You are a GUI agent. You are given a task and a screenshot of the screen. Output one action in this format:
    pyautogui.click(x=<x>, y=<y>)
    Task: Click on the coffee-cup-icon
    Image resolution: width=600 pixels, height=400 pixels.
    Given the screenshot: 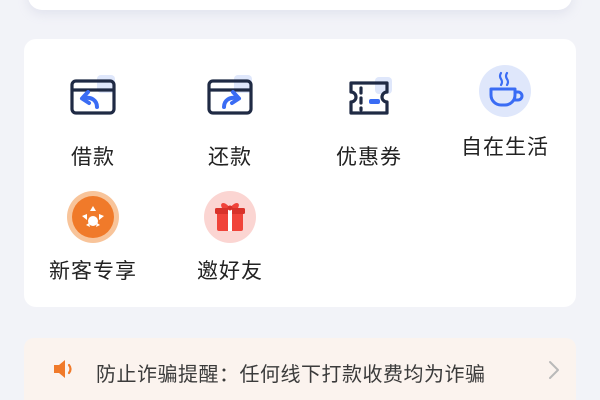 What is the action you would take?
    pyautogui.click(x=505, y=98)
    